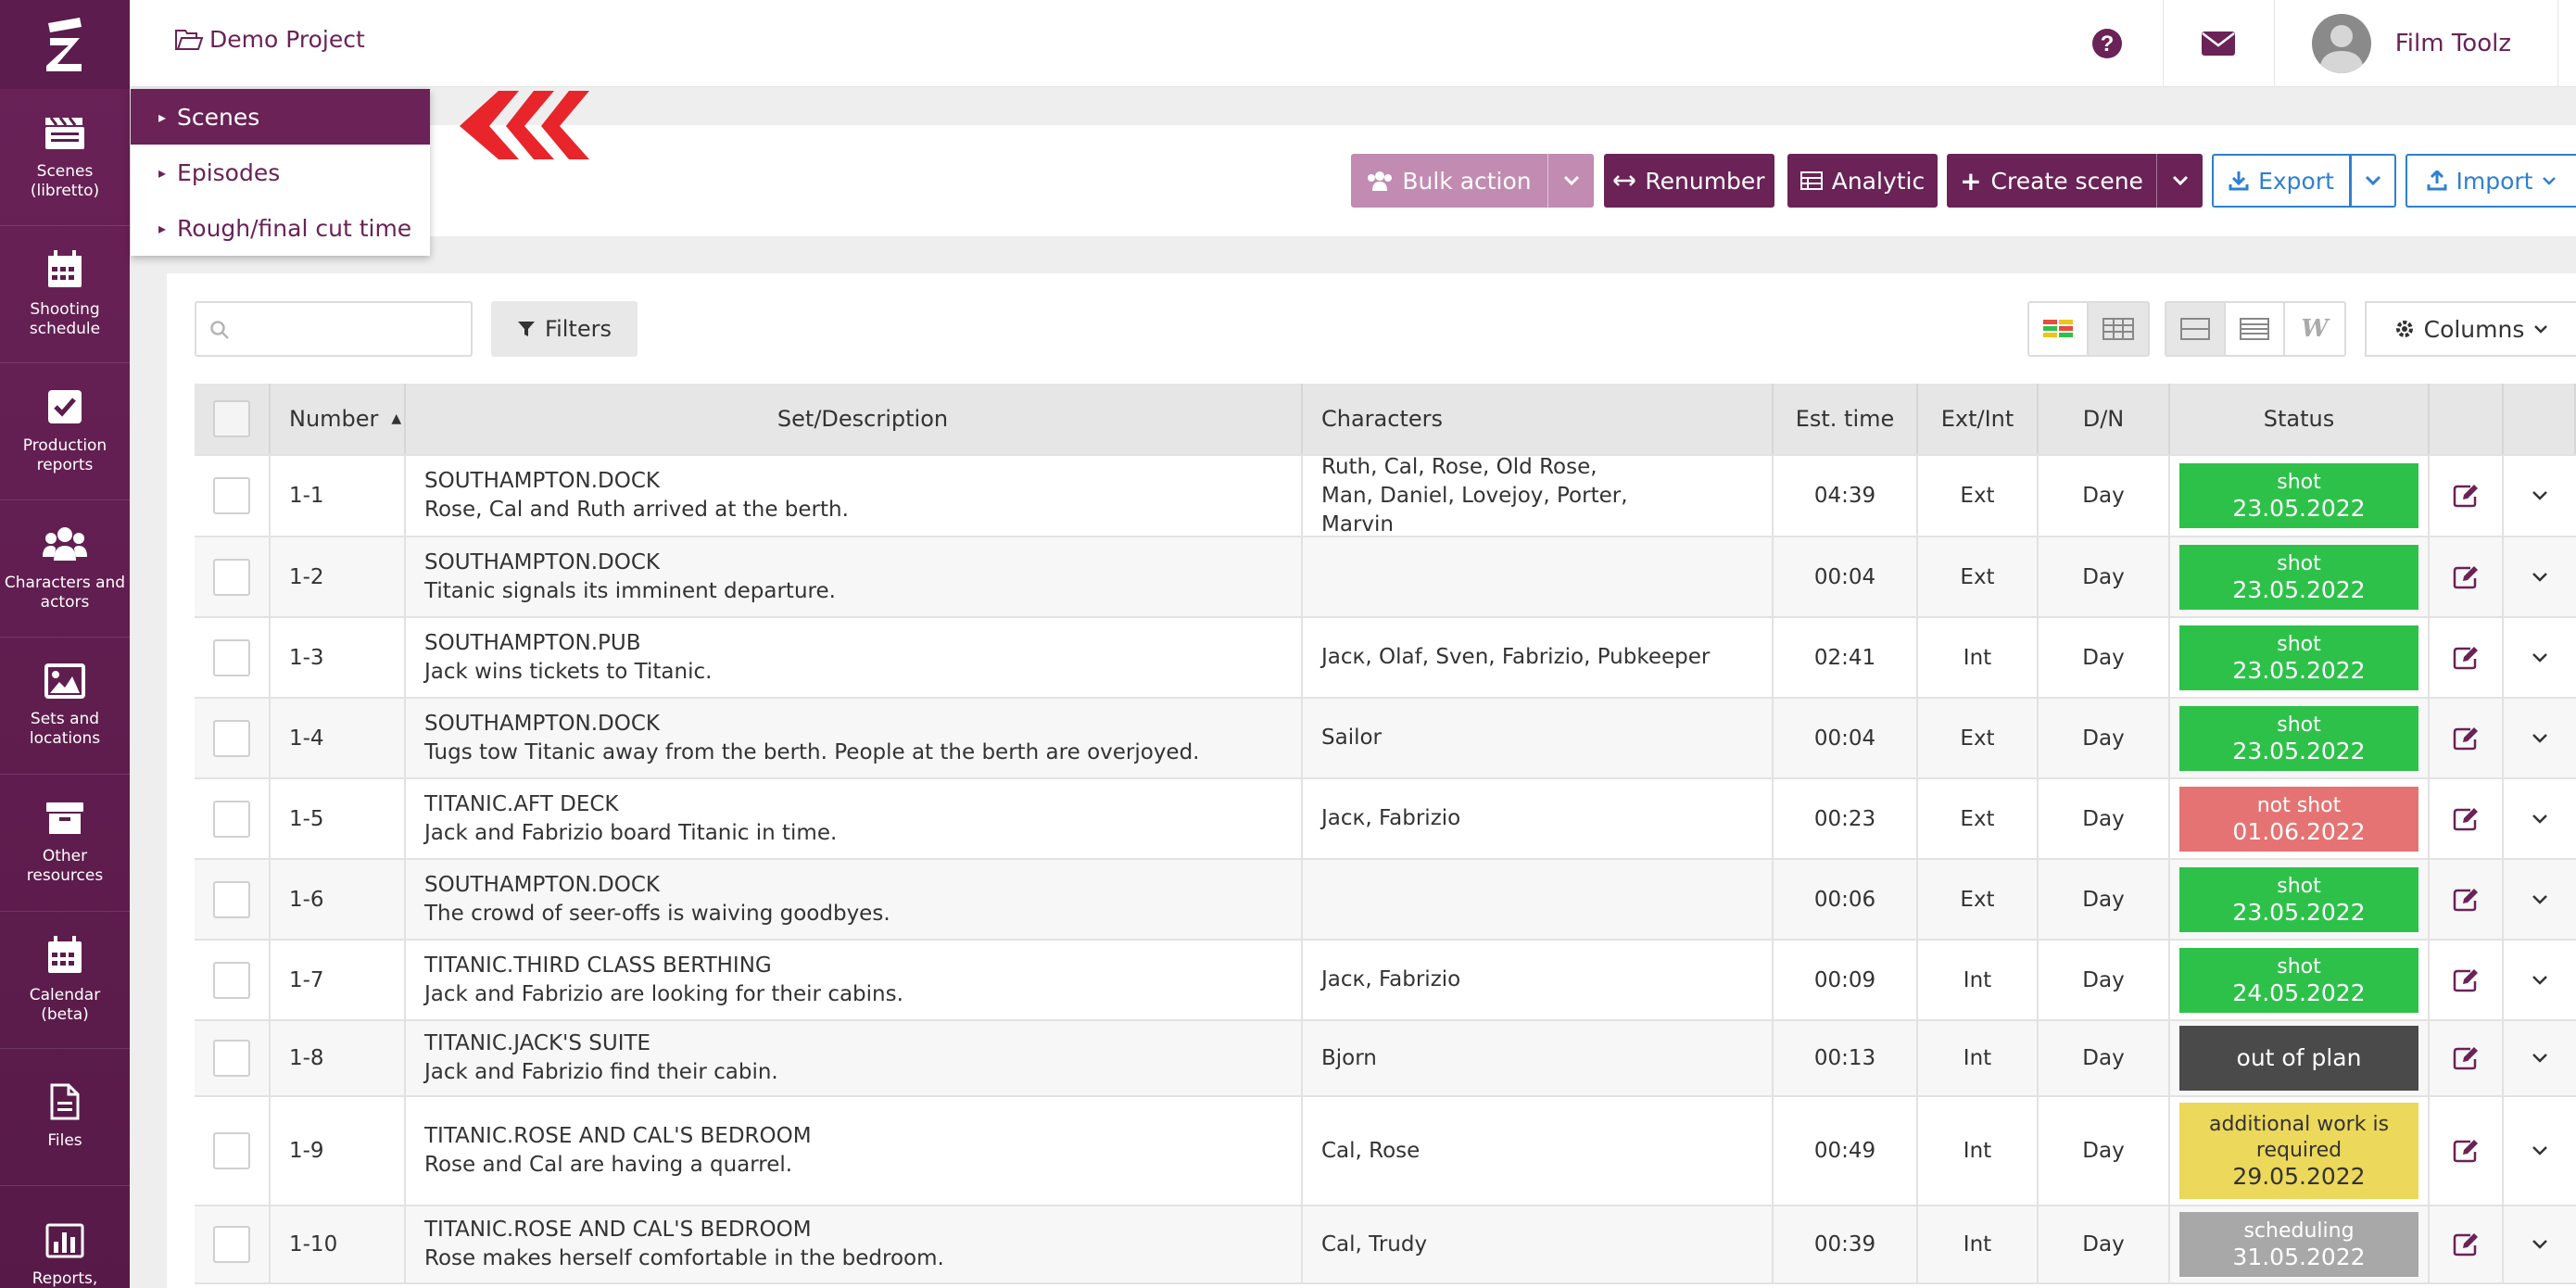 This screenshot has width=2576, height=1288. Describe the element at coordinates (855, 419) in the screenshot. I see `header-set: Set/Description` at that location.